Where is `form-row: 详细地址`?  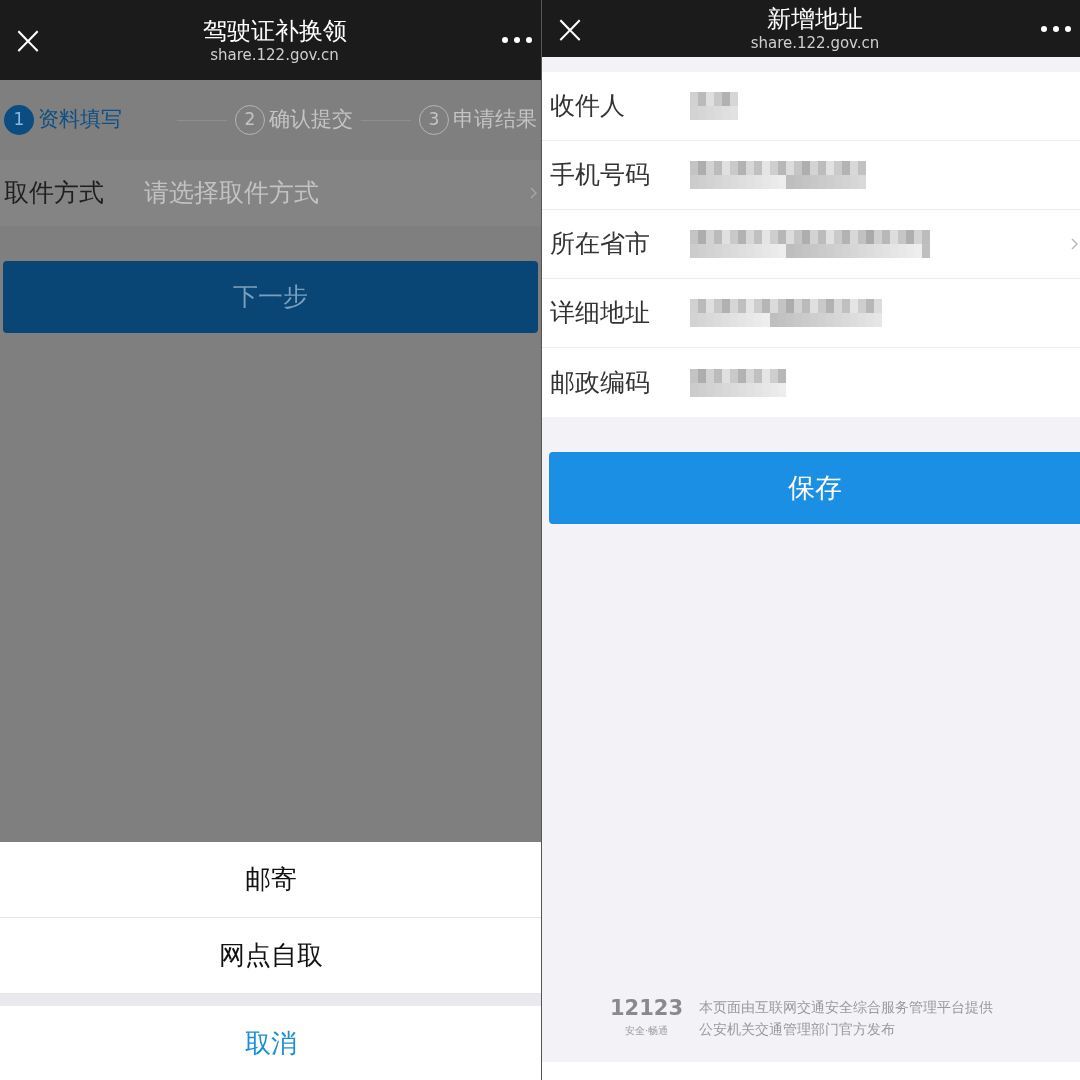
form-row: 详细地址 is located at coordinates (811, 313).